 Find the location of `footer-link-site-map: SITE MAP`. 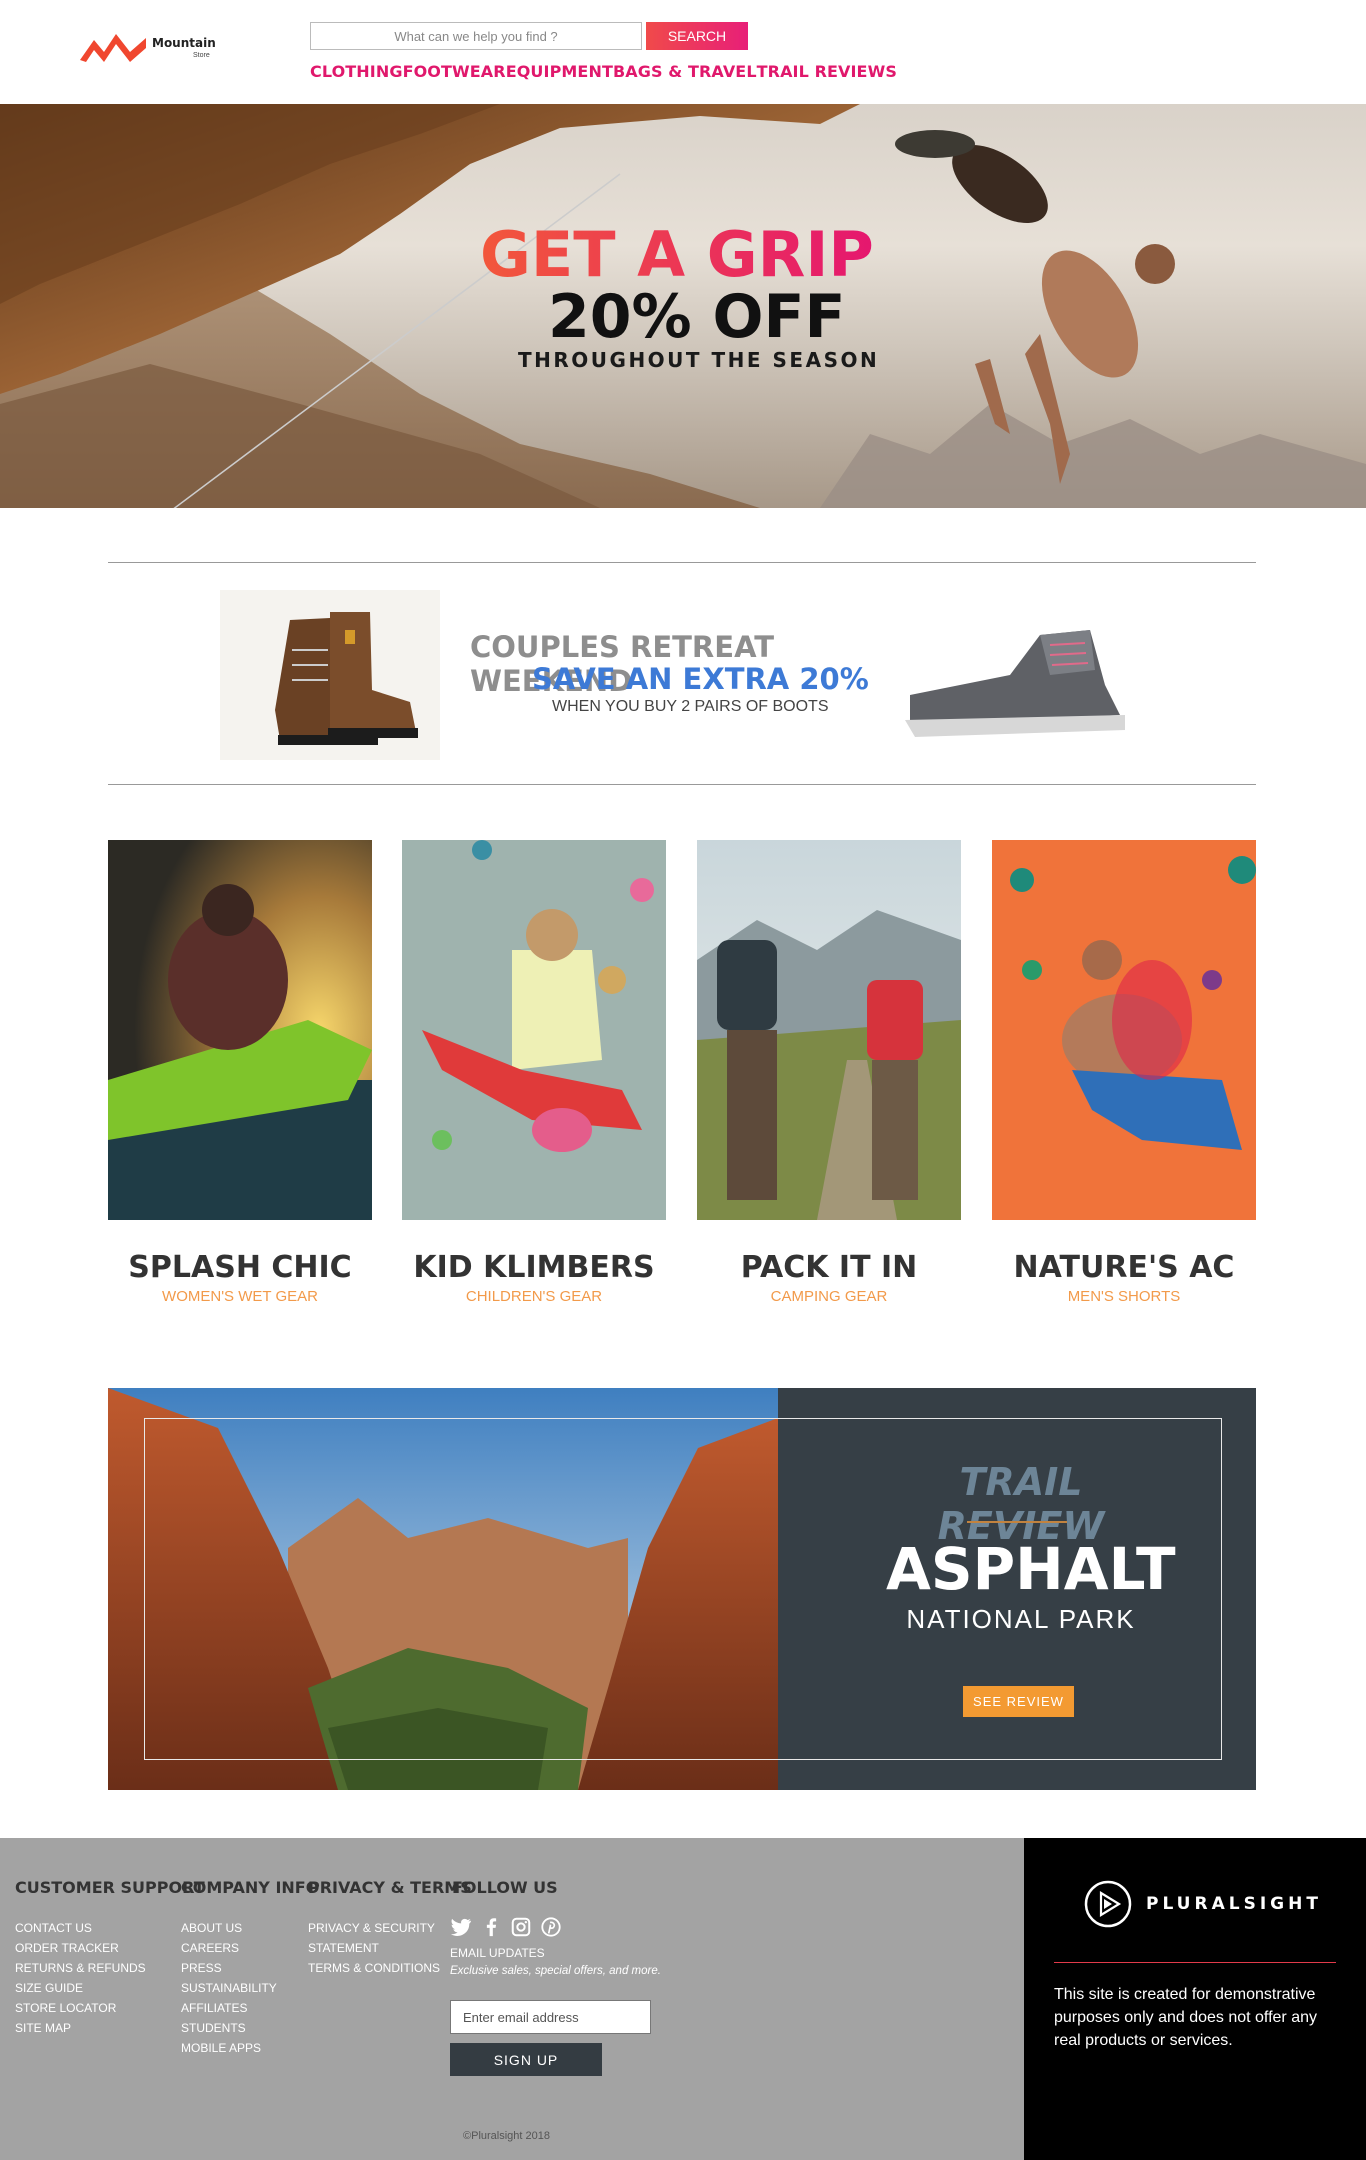

footer-link-site-map: SITE MAP is located at coordinates (80, 2028).